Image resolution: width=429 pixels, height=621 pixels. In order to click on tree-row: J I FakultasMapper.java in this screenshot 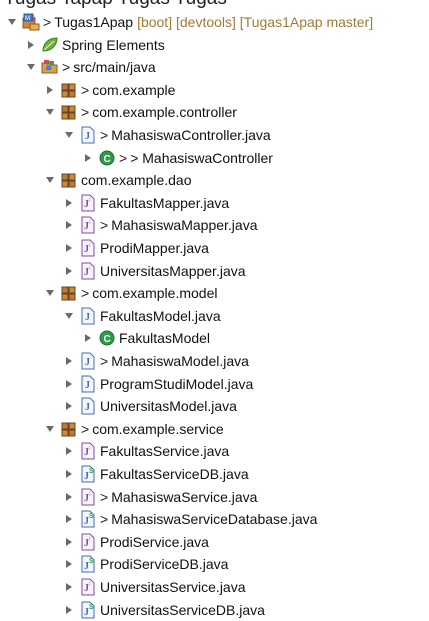, I will do `click(146, 203)`.